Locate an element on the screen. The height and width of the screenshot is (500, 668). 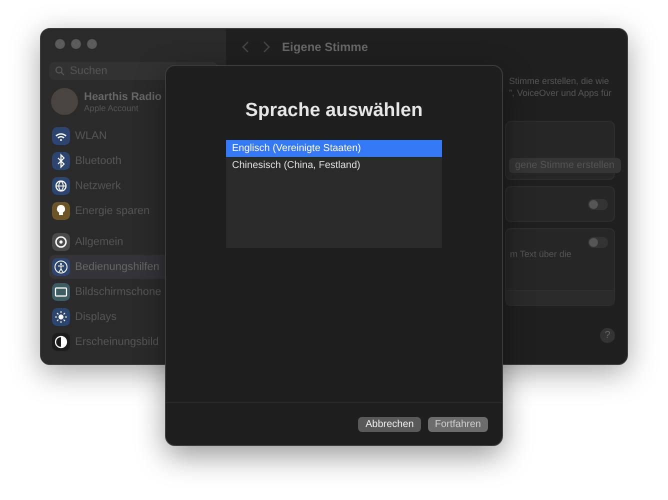
continue-button: Fortfahren is located at coordinates (458, 424).